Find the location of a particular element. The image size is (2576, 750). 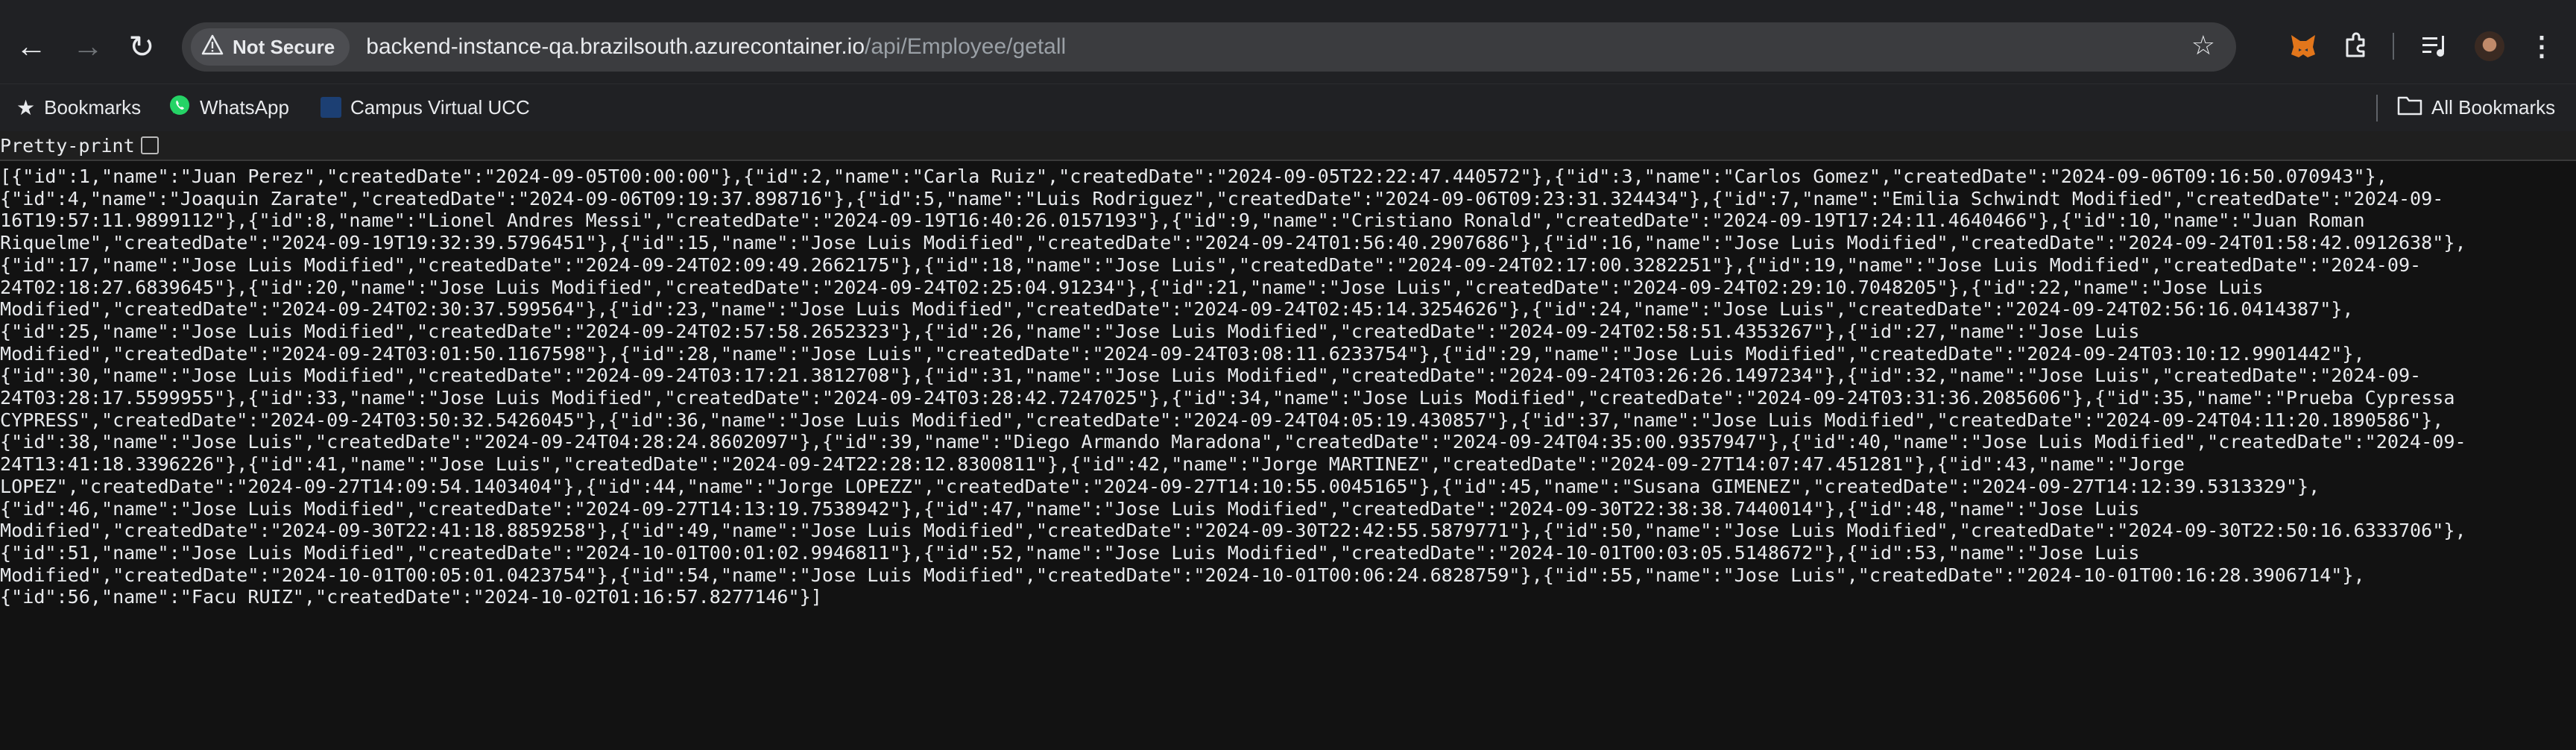

folder-icon is located at coordinates (2409, 108).